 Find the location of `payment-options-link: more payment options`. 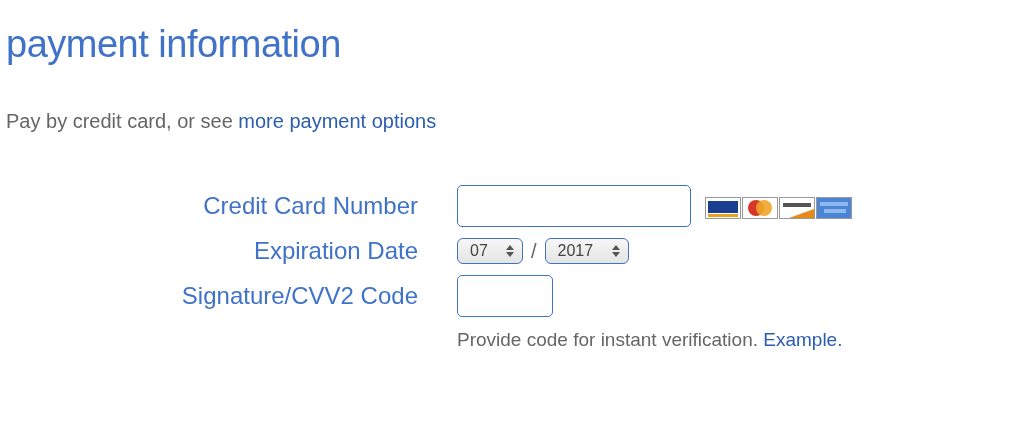

payment-options-link: more payment options is located at coordinates (337, 121).